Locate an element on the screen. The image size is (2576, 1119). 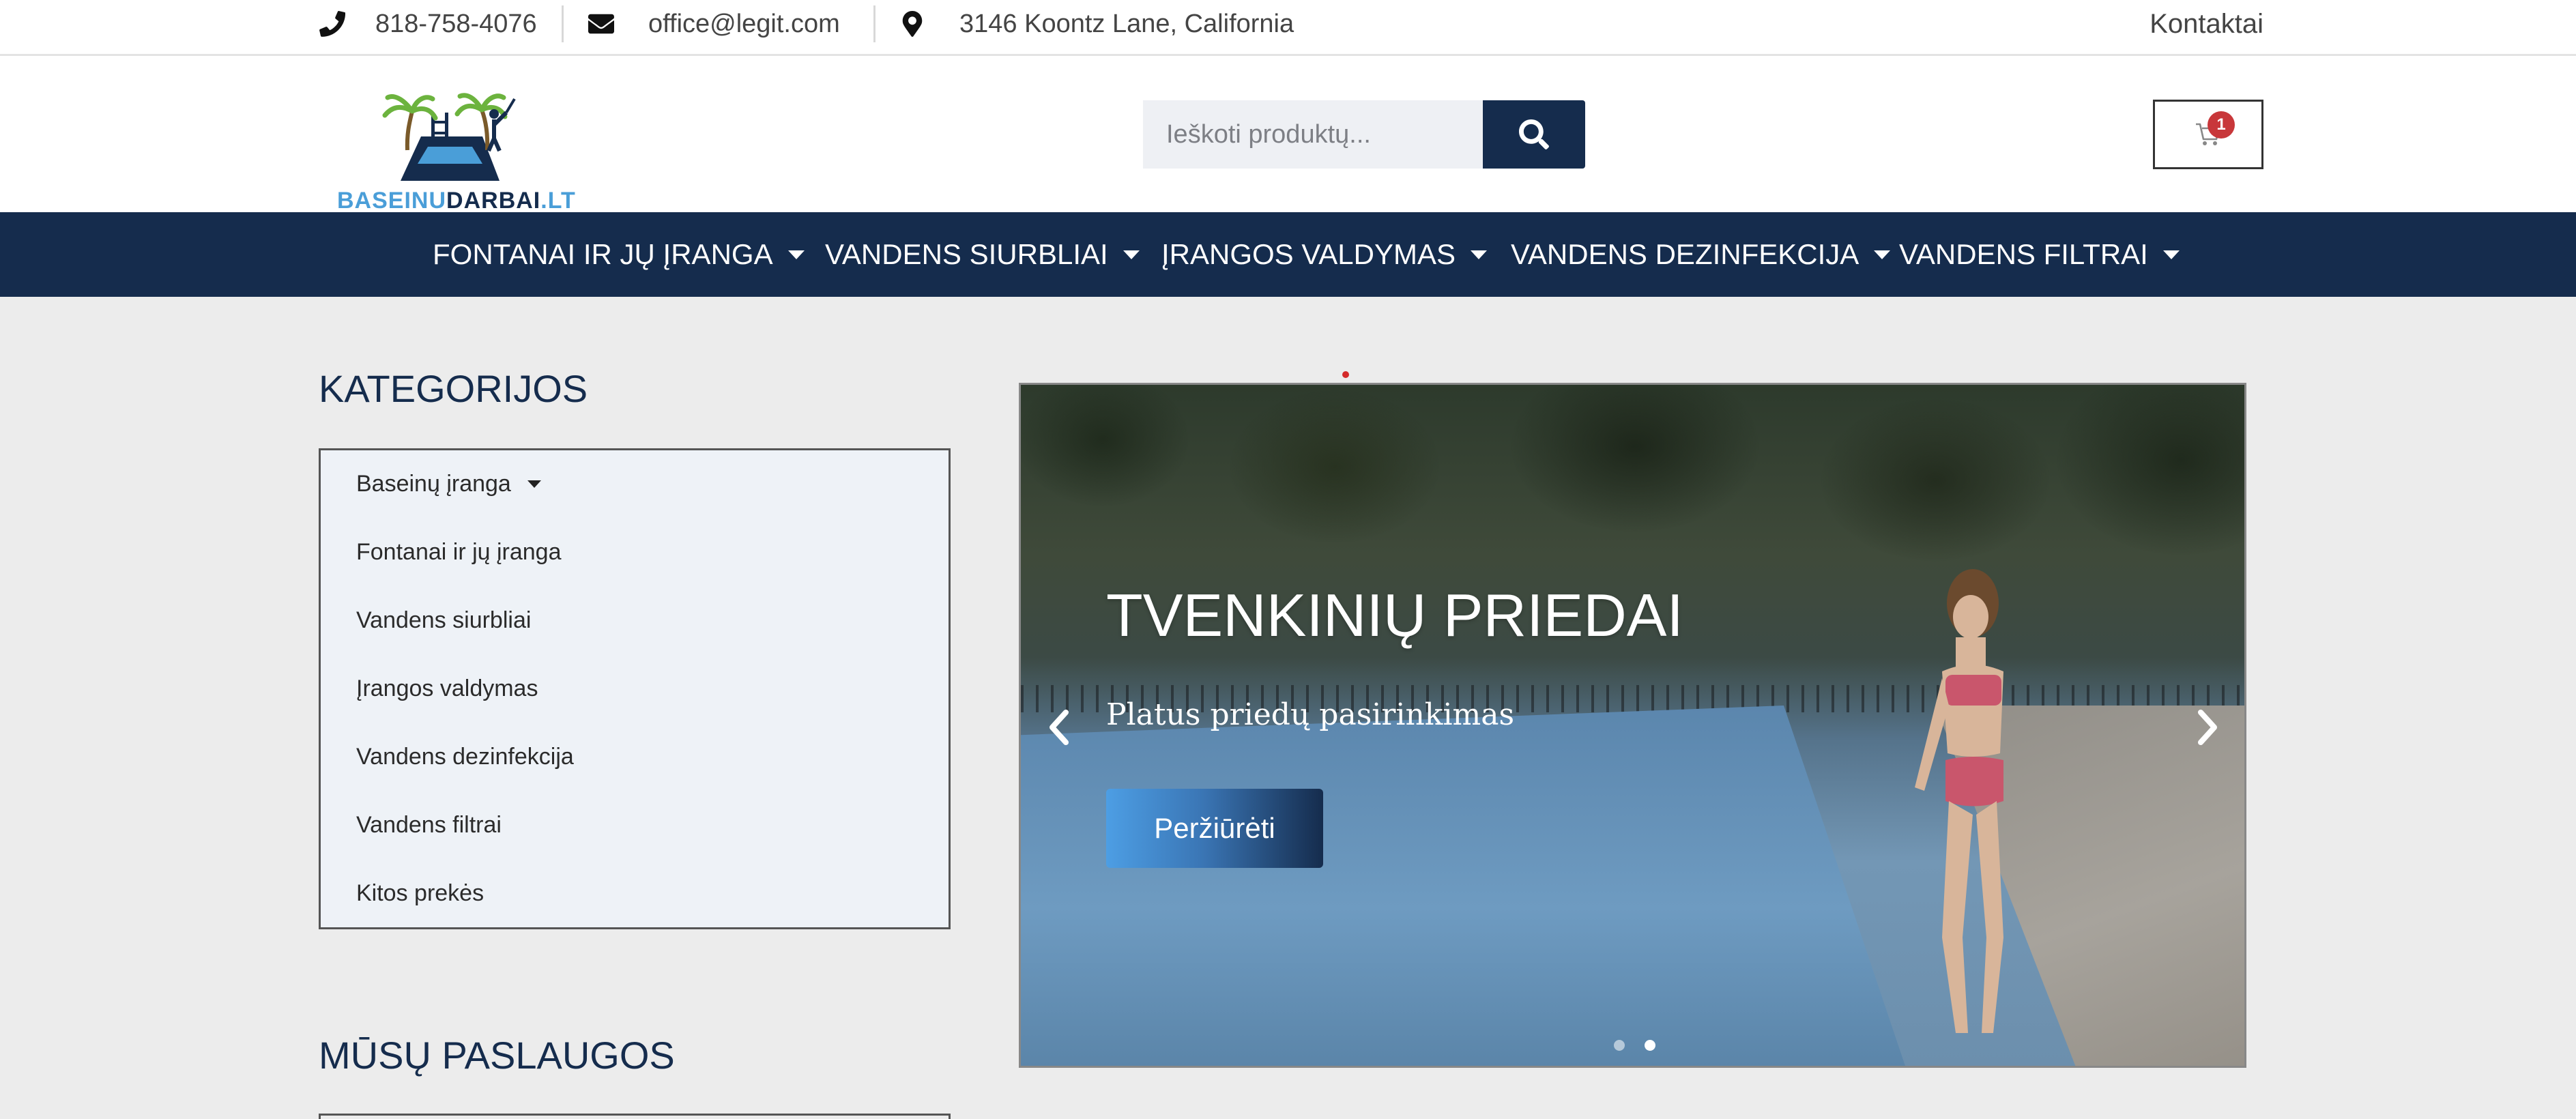
nav-item-vandens-siurbliai: VANDENS SIURBLIAI is located at coordinates (982, 254).